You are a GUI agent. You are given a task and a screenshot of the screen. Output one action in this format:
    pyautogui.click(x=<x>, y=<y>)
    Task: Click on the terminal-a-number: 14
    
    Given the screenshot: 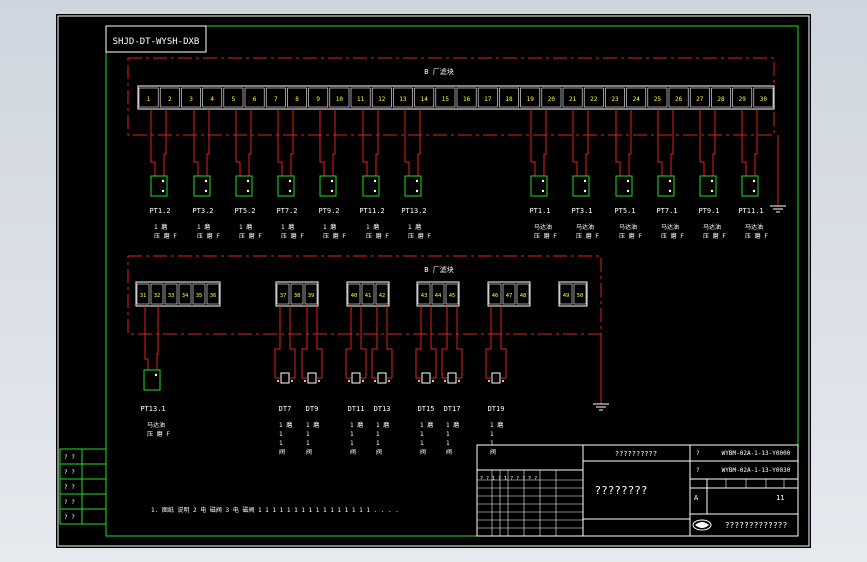 What is the action you would take?
    pyautogui.click(x=425, y=99)
    